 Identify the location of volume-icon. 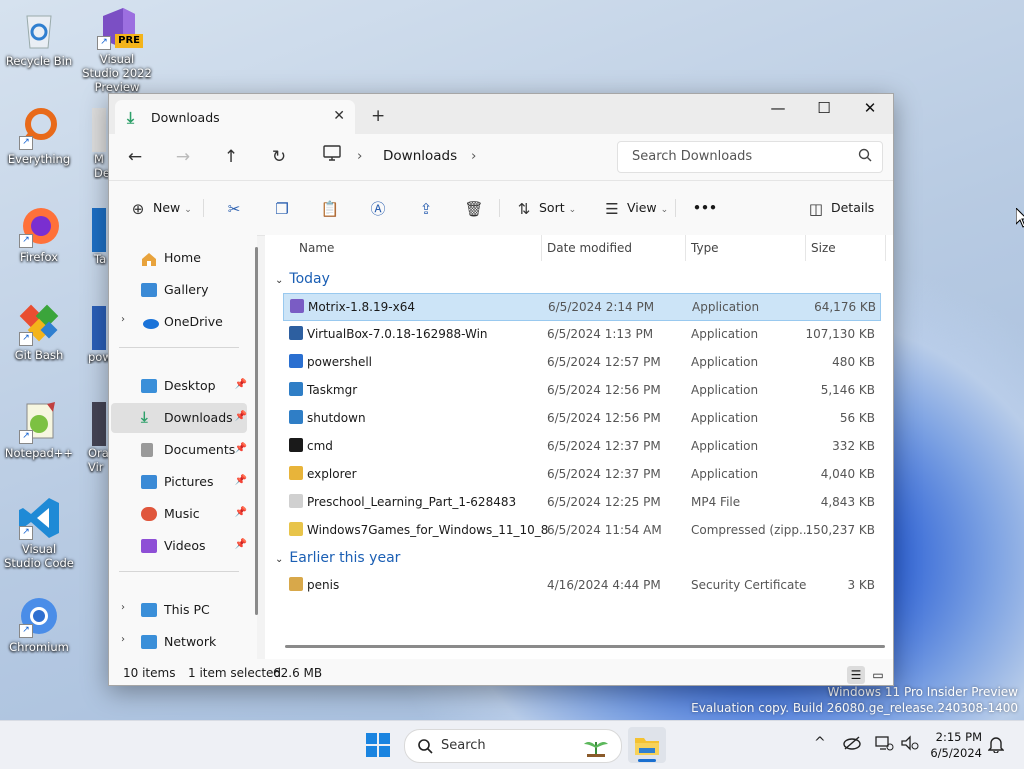
(910, 745).